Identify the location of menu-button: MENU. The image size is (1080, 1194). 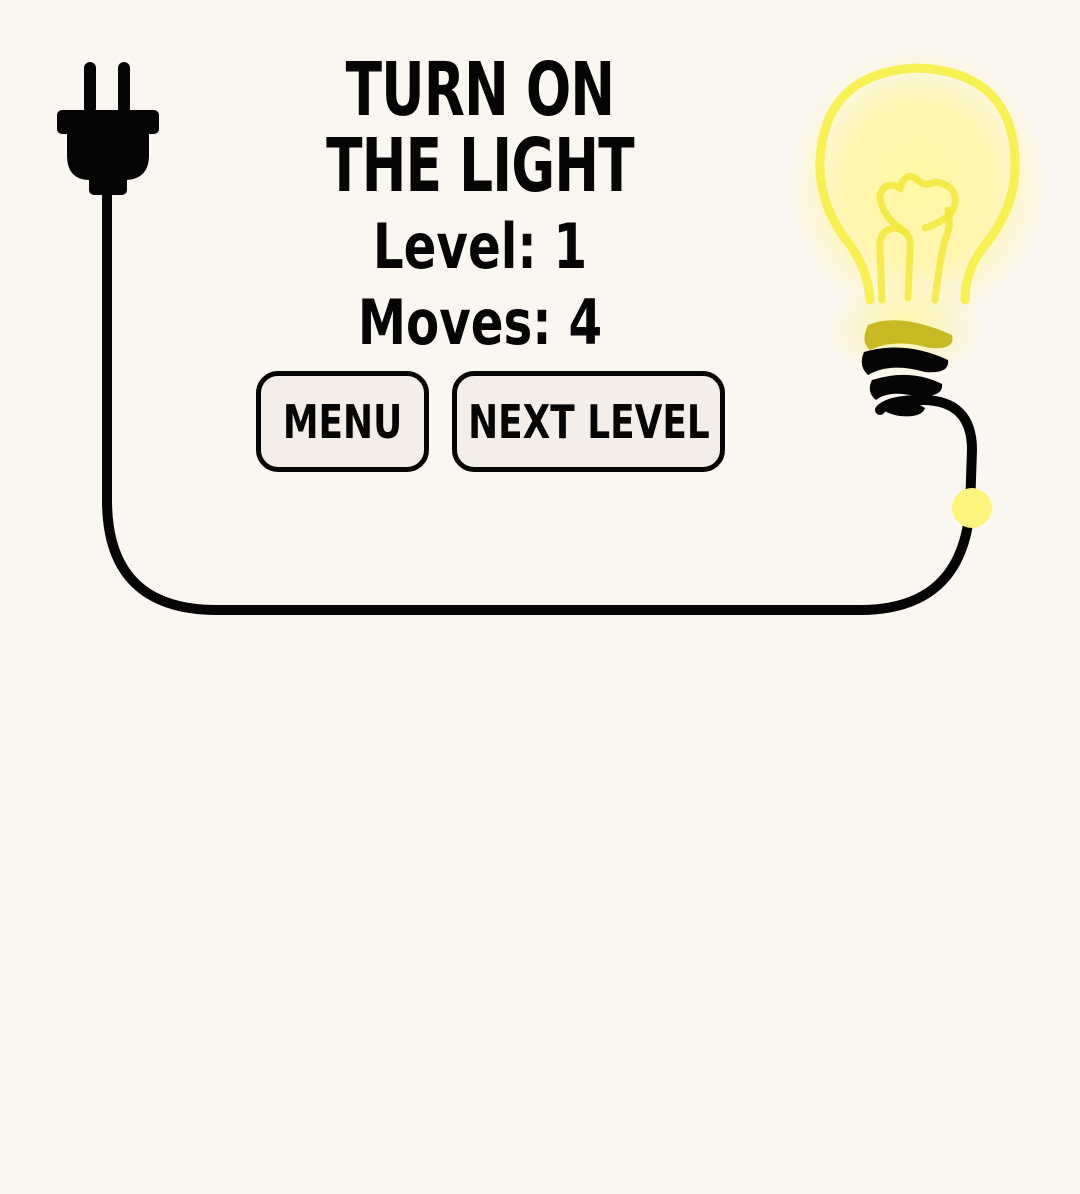
(342, 421).